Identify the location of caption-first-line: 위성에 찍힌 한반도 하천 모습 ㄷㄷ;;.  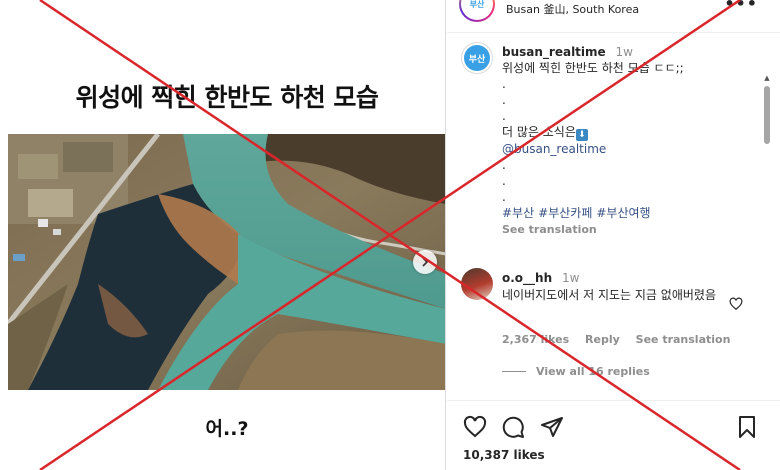
(593, 68).